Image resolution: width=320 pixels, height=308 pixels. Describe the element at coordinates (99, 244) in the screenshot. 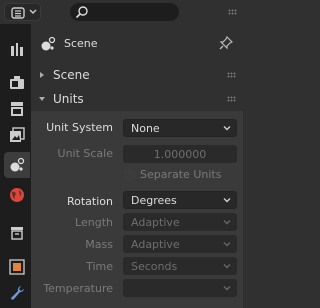

I see `mass-label: Mass` at that location.